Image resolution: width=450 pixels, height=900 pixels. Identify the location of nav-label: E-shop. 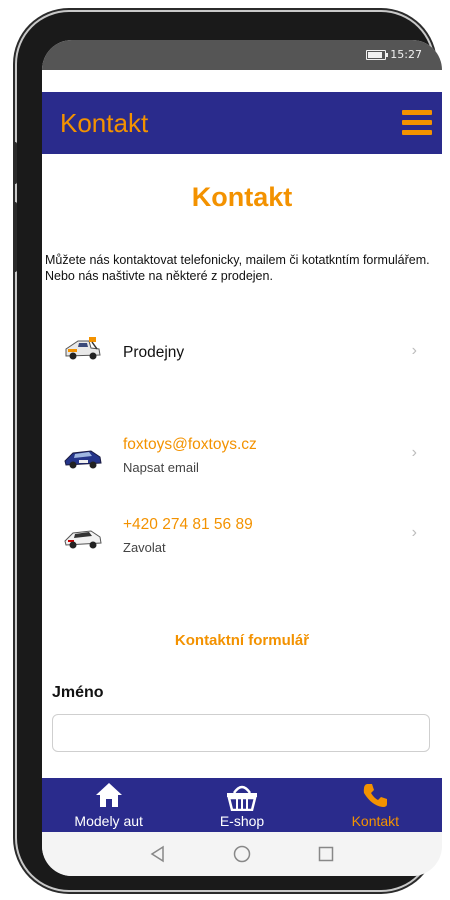
(242, 821).